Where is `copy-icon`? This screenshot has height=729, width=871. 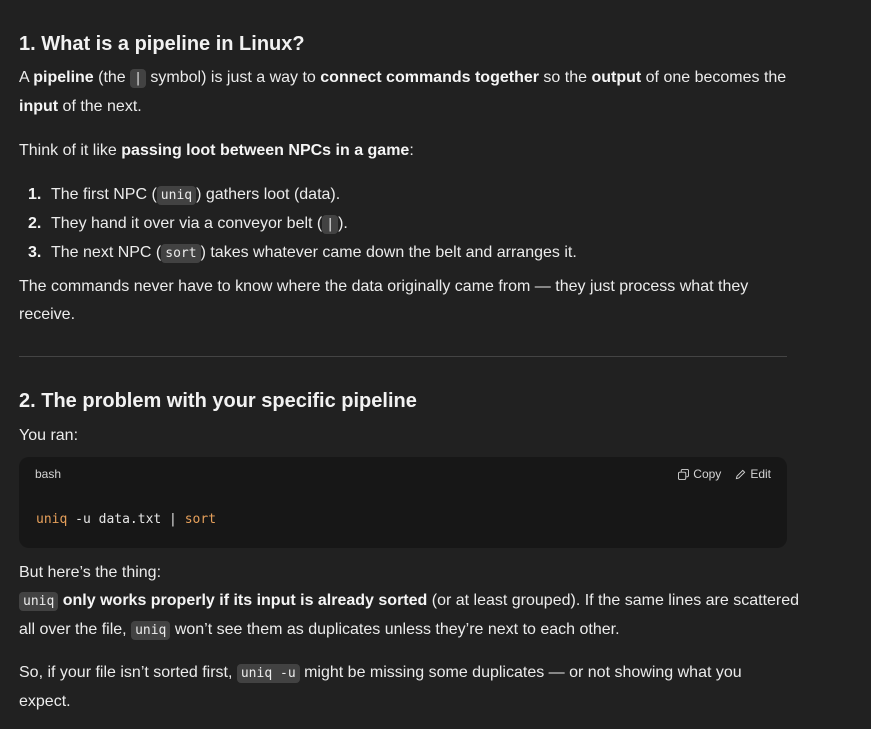 copy-icon is located at coordinates (684, 474).